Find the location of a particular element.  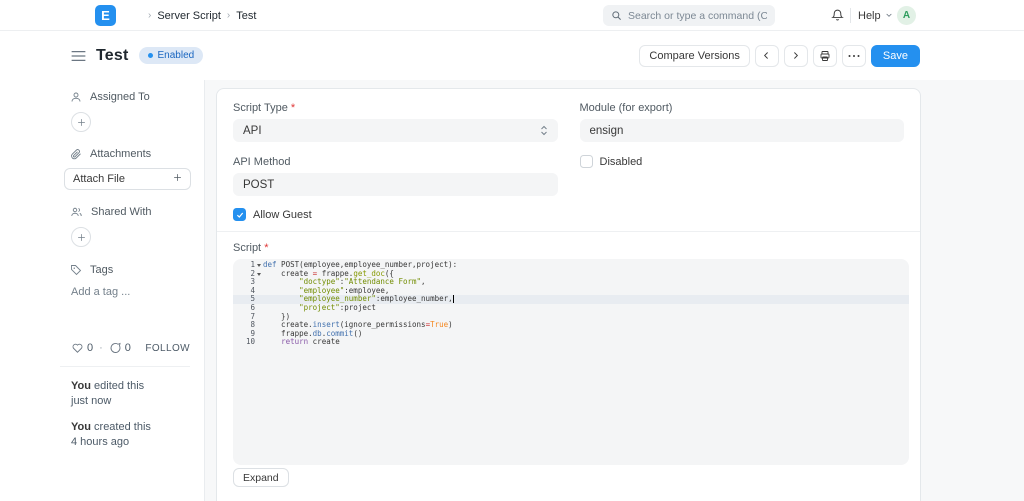

assigned-to-label: Assigned To is located at coordinates (120, 97).